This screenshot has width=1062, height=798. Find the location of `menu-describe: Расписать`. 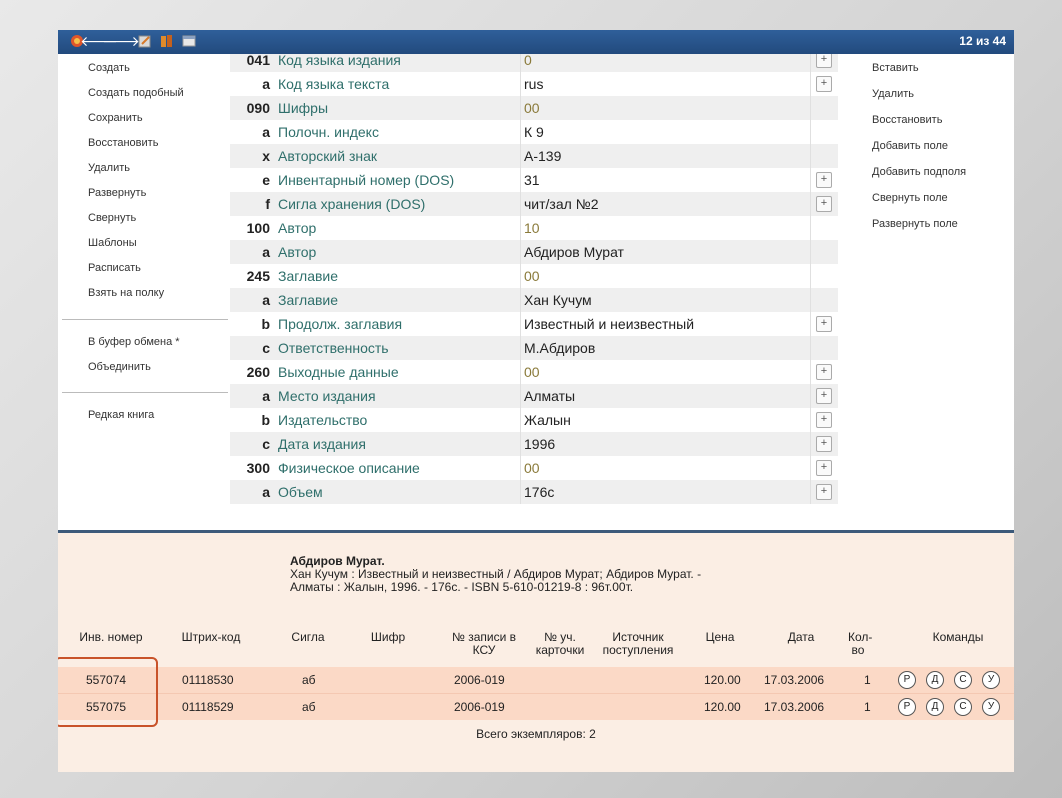

menu-describe: Расписать is located at coordinates (114, 268).